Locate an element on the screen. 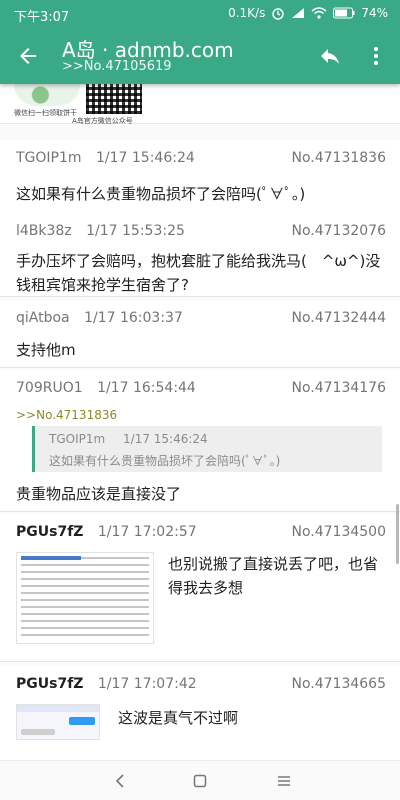  post-number: No.47134665 is located at coordinates (339, 684).